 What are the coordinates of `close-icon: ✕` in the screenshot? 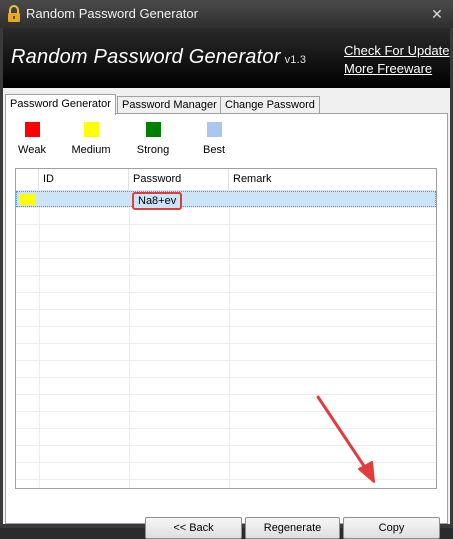 It's located at (437, 14).